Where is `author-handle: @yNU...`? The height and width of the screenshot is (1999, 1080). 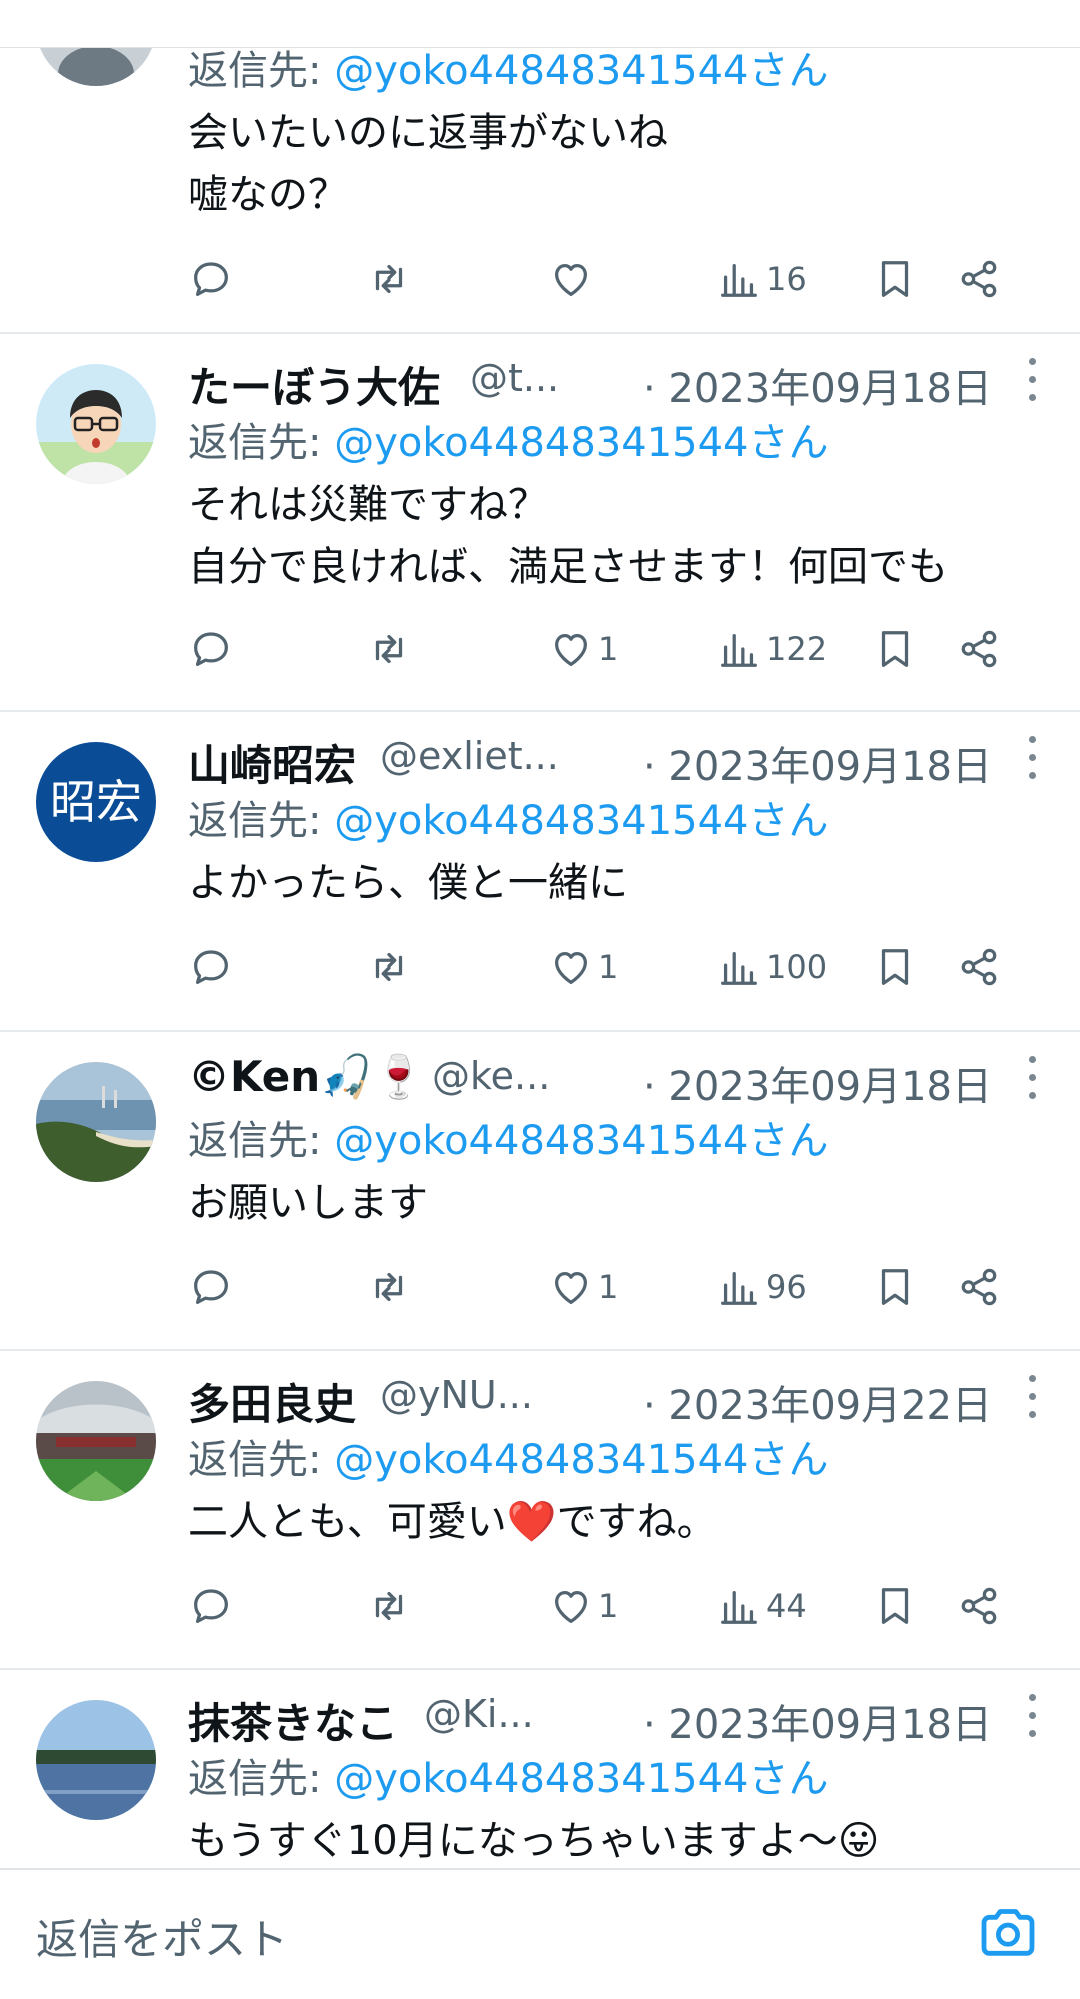 author-handle: @yNU... is located at coordinates (456, 1395).